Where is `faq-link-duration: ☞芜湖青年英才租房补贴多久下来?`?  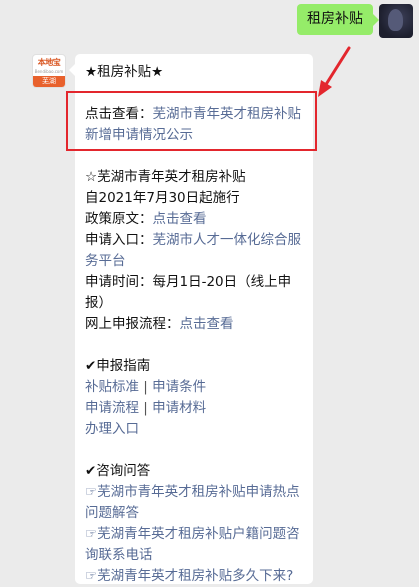 faq-link-duration: ☞芜湖青年英才租房补贴多久下来? is located at coordinates (194, 576).